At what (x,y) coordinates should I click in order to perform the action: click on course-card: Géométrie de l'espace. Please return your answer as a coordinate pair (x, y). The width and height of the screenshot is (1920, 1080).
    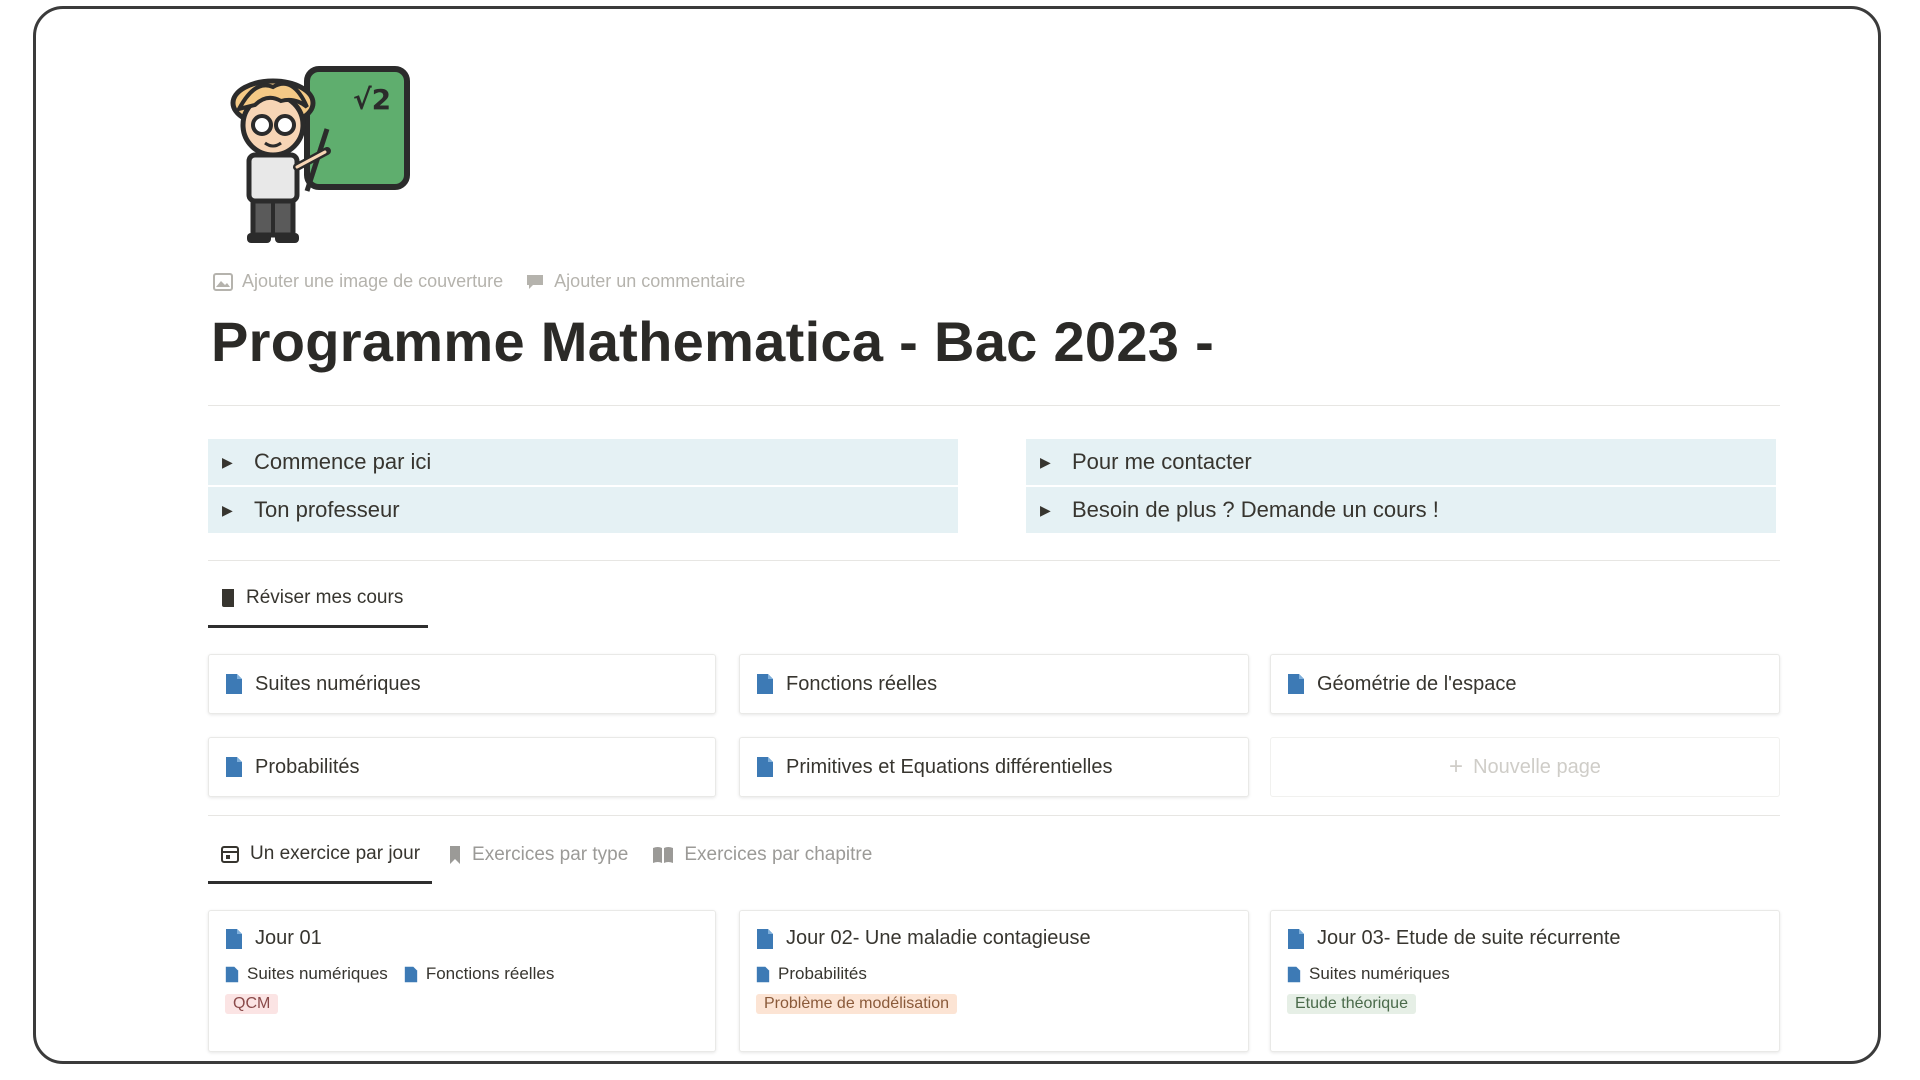
    Looking at the image, I should click on (1525, 684).